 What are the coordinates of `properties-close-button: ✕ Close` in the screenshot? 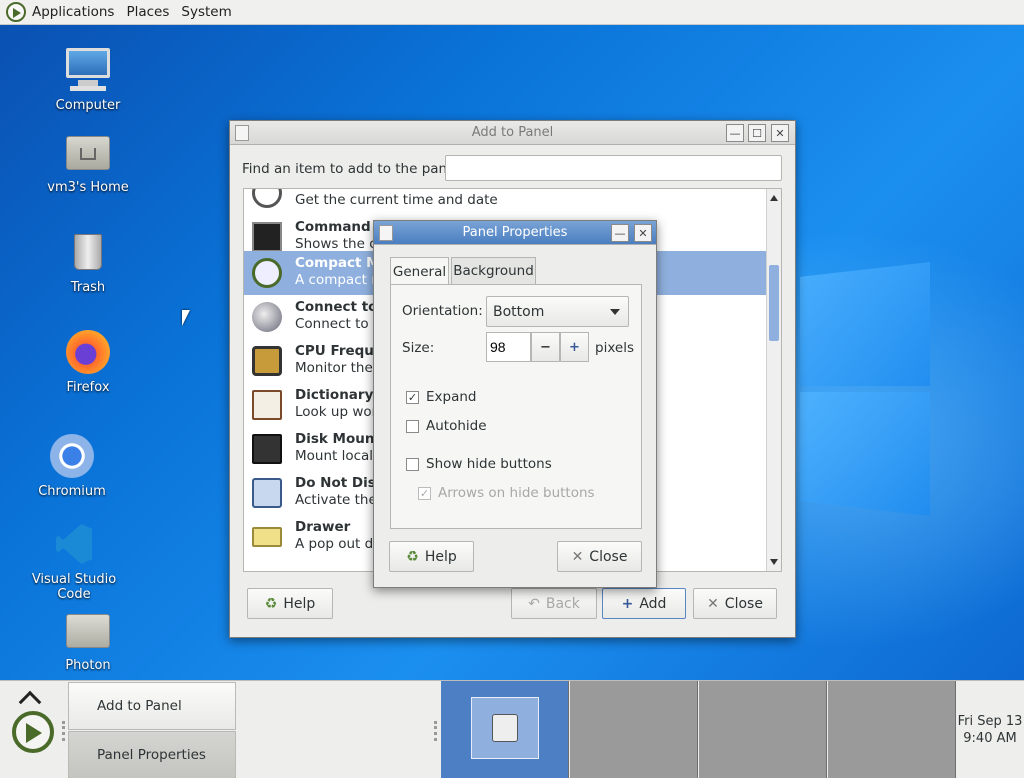 It's located at (599, 556).